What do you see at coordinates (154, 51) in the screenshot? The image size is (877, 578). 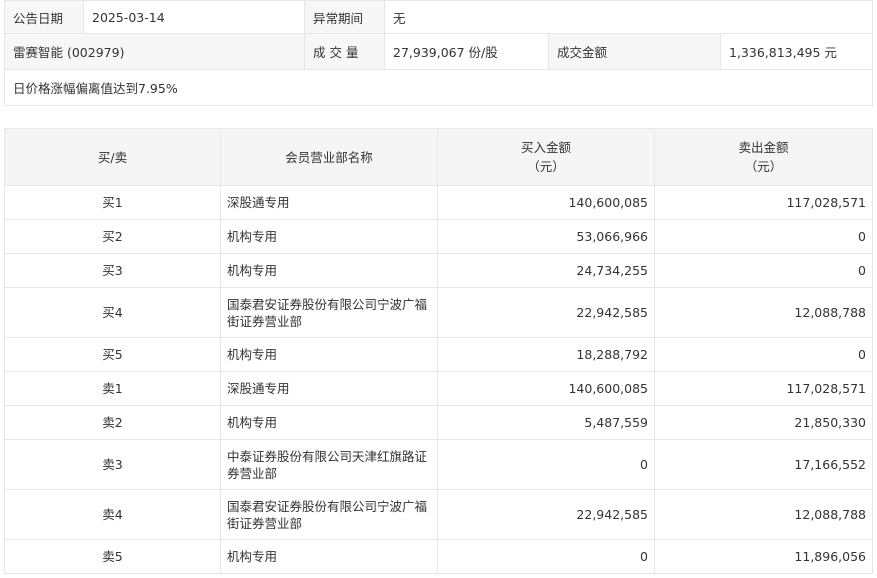 I see `stock-name: 雷赛智能 (002979)` at bounding box center [154, 51].